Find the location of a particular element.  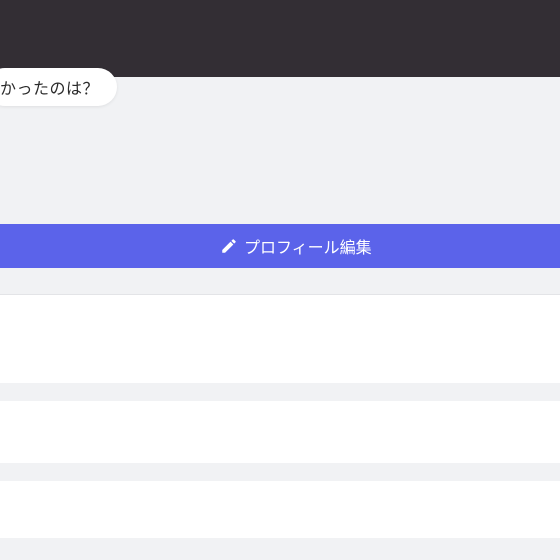

question-text: かったのは？ is located at coordinates (50, 88).